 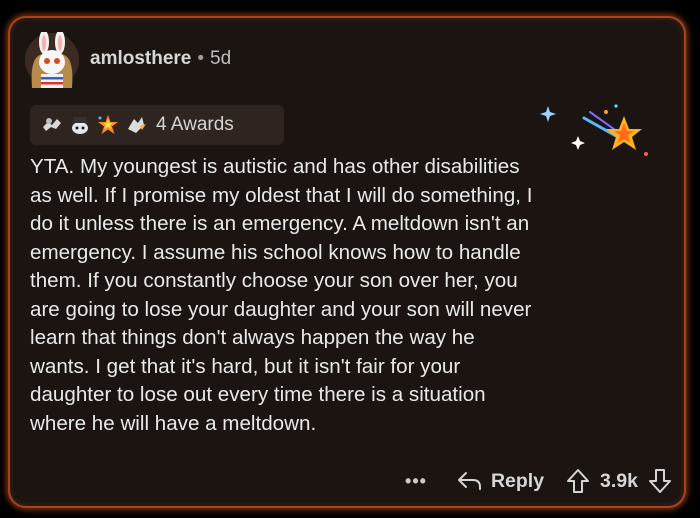 What do you see at coordinates (416, 481) in the screenshot?
I see `more-options-button: •••` at bounding box center [416, 481].